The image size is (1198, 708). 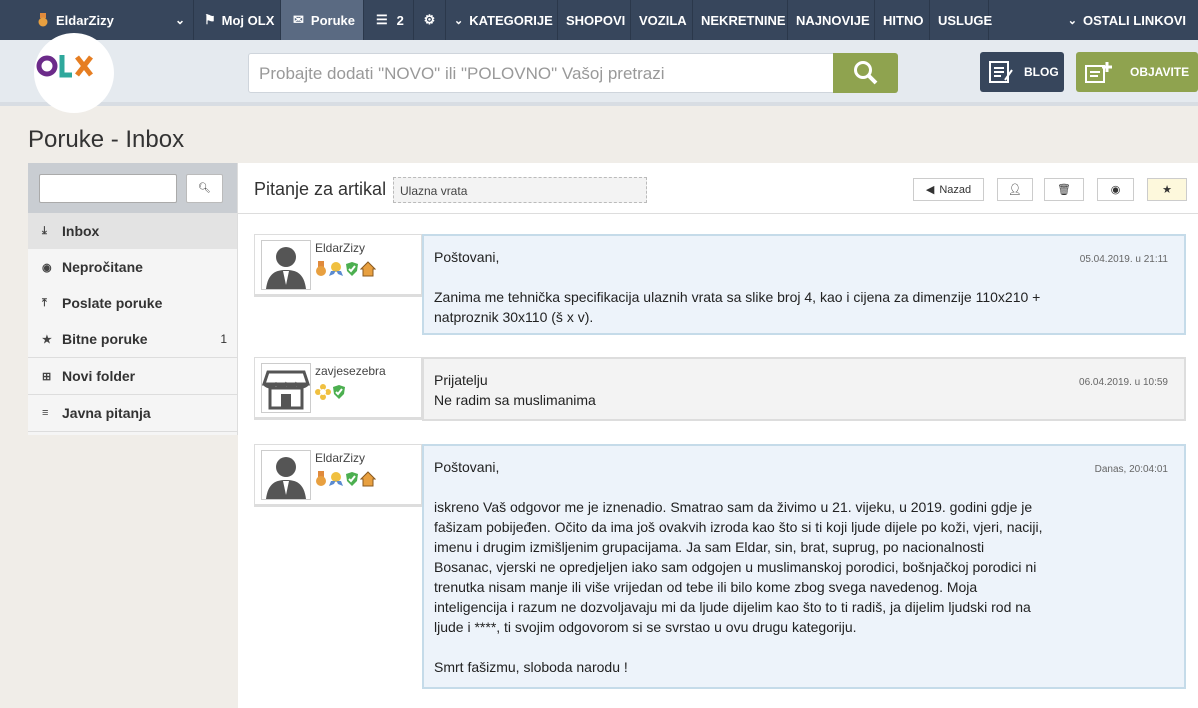 What do you see at coordinates (320, 189) in the screenshot?
I see `thread-title: Pitanje za artikal` at bounding box center [320, 189].